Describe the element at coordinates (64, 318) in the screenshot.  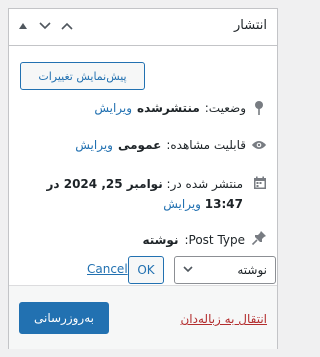
I see `update-button: به‌روزرسانی` at that location.